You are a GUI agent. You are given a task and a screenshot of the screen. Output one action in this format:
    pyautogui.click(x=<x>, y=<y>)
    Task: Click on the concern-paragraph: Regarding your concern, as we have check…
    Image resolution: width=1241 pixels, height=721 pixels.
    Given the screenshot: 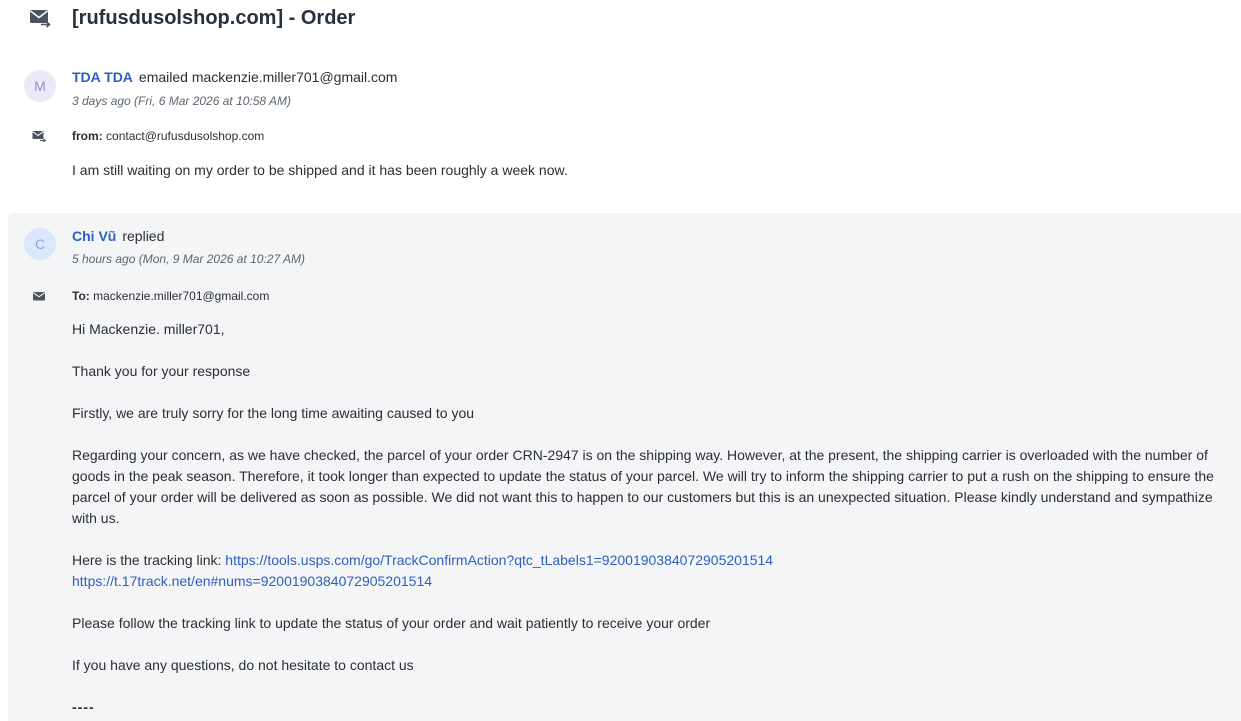 What is the action you would take?
    pyautogui.click(x=643, y=486)
    